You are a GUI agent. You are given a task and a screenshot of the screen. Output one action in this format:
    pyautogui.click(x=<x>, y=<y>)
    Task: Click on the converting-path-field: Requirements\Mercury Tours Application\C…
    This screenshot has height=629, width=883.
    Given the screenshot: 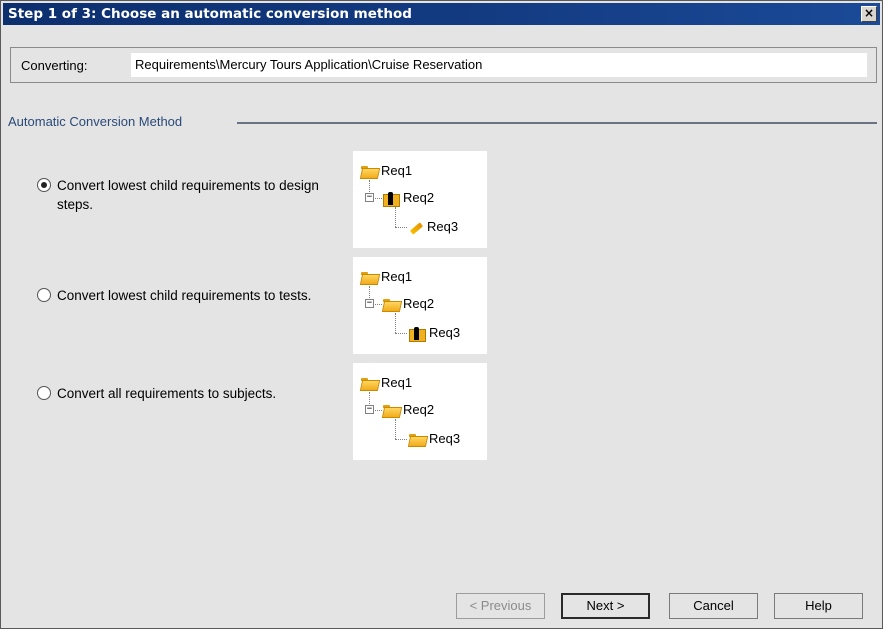 What is the action you would take?
    pyautogui.click(x=499, y=65)
    